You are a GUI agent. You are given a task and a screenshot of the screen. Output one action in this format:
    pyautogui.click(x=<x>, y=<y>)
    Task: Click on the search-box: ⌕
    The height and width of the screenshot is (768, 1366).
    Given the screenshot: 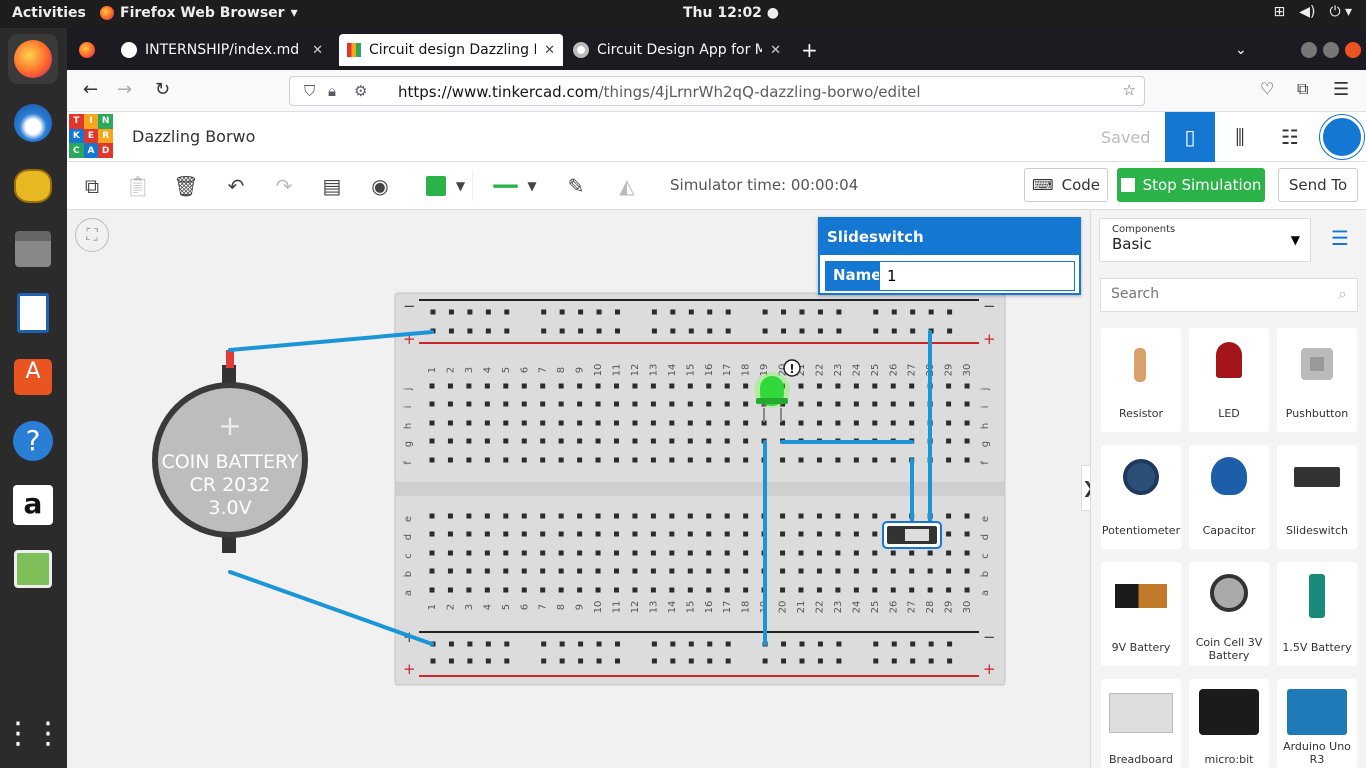 What is the action you would take?
    pyautogui.click(x=1229, y=295)
    